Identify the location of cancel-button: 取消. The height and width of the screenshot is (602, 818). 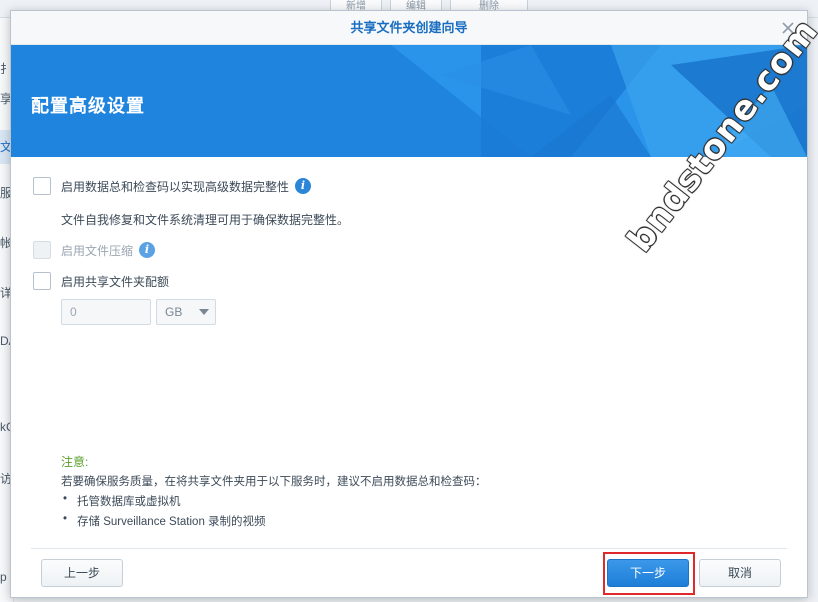
(740, 573).